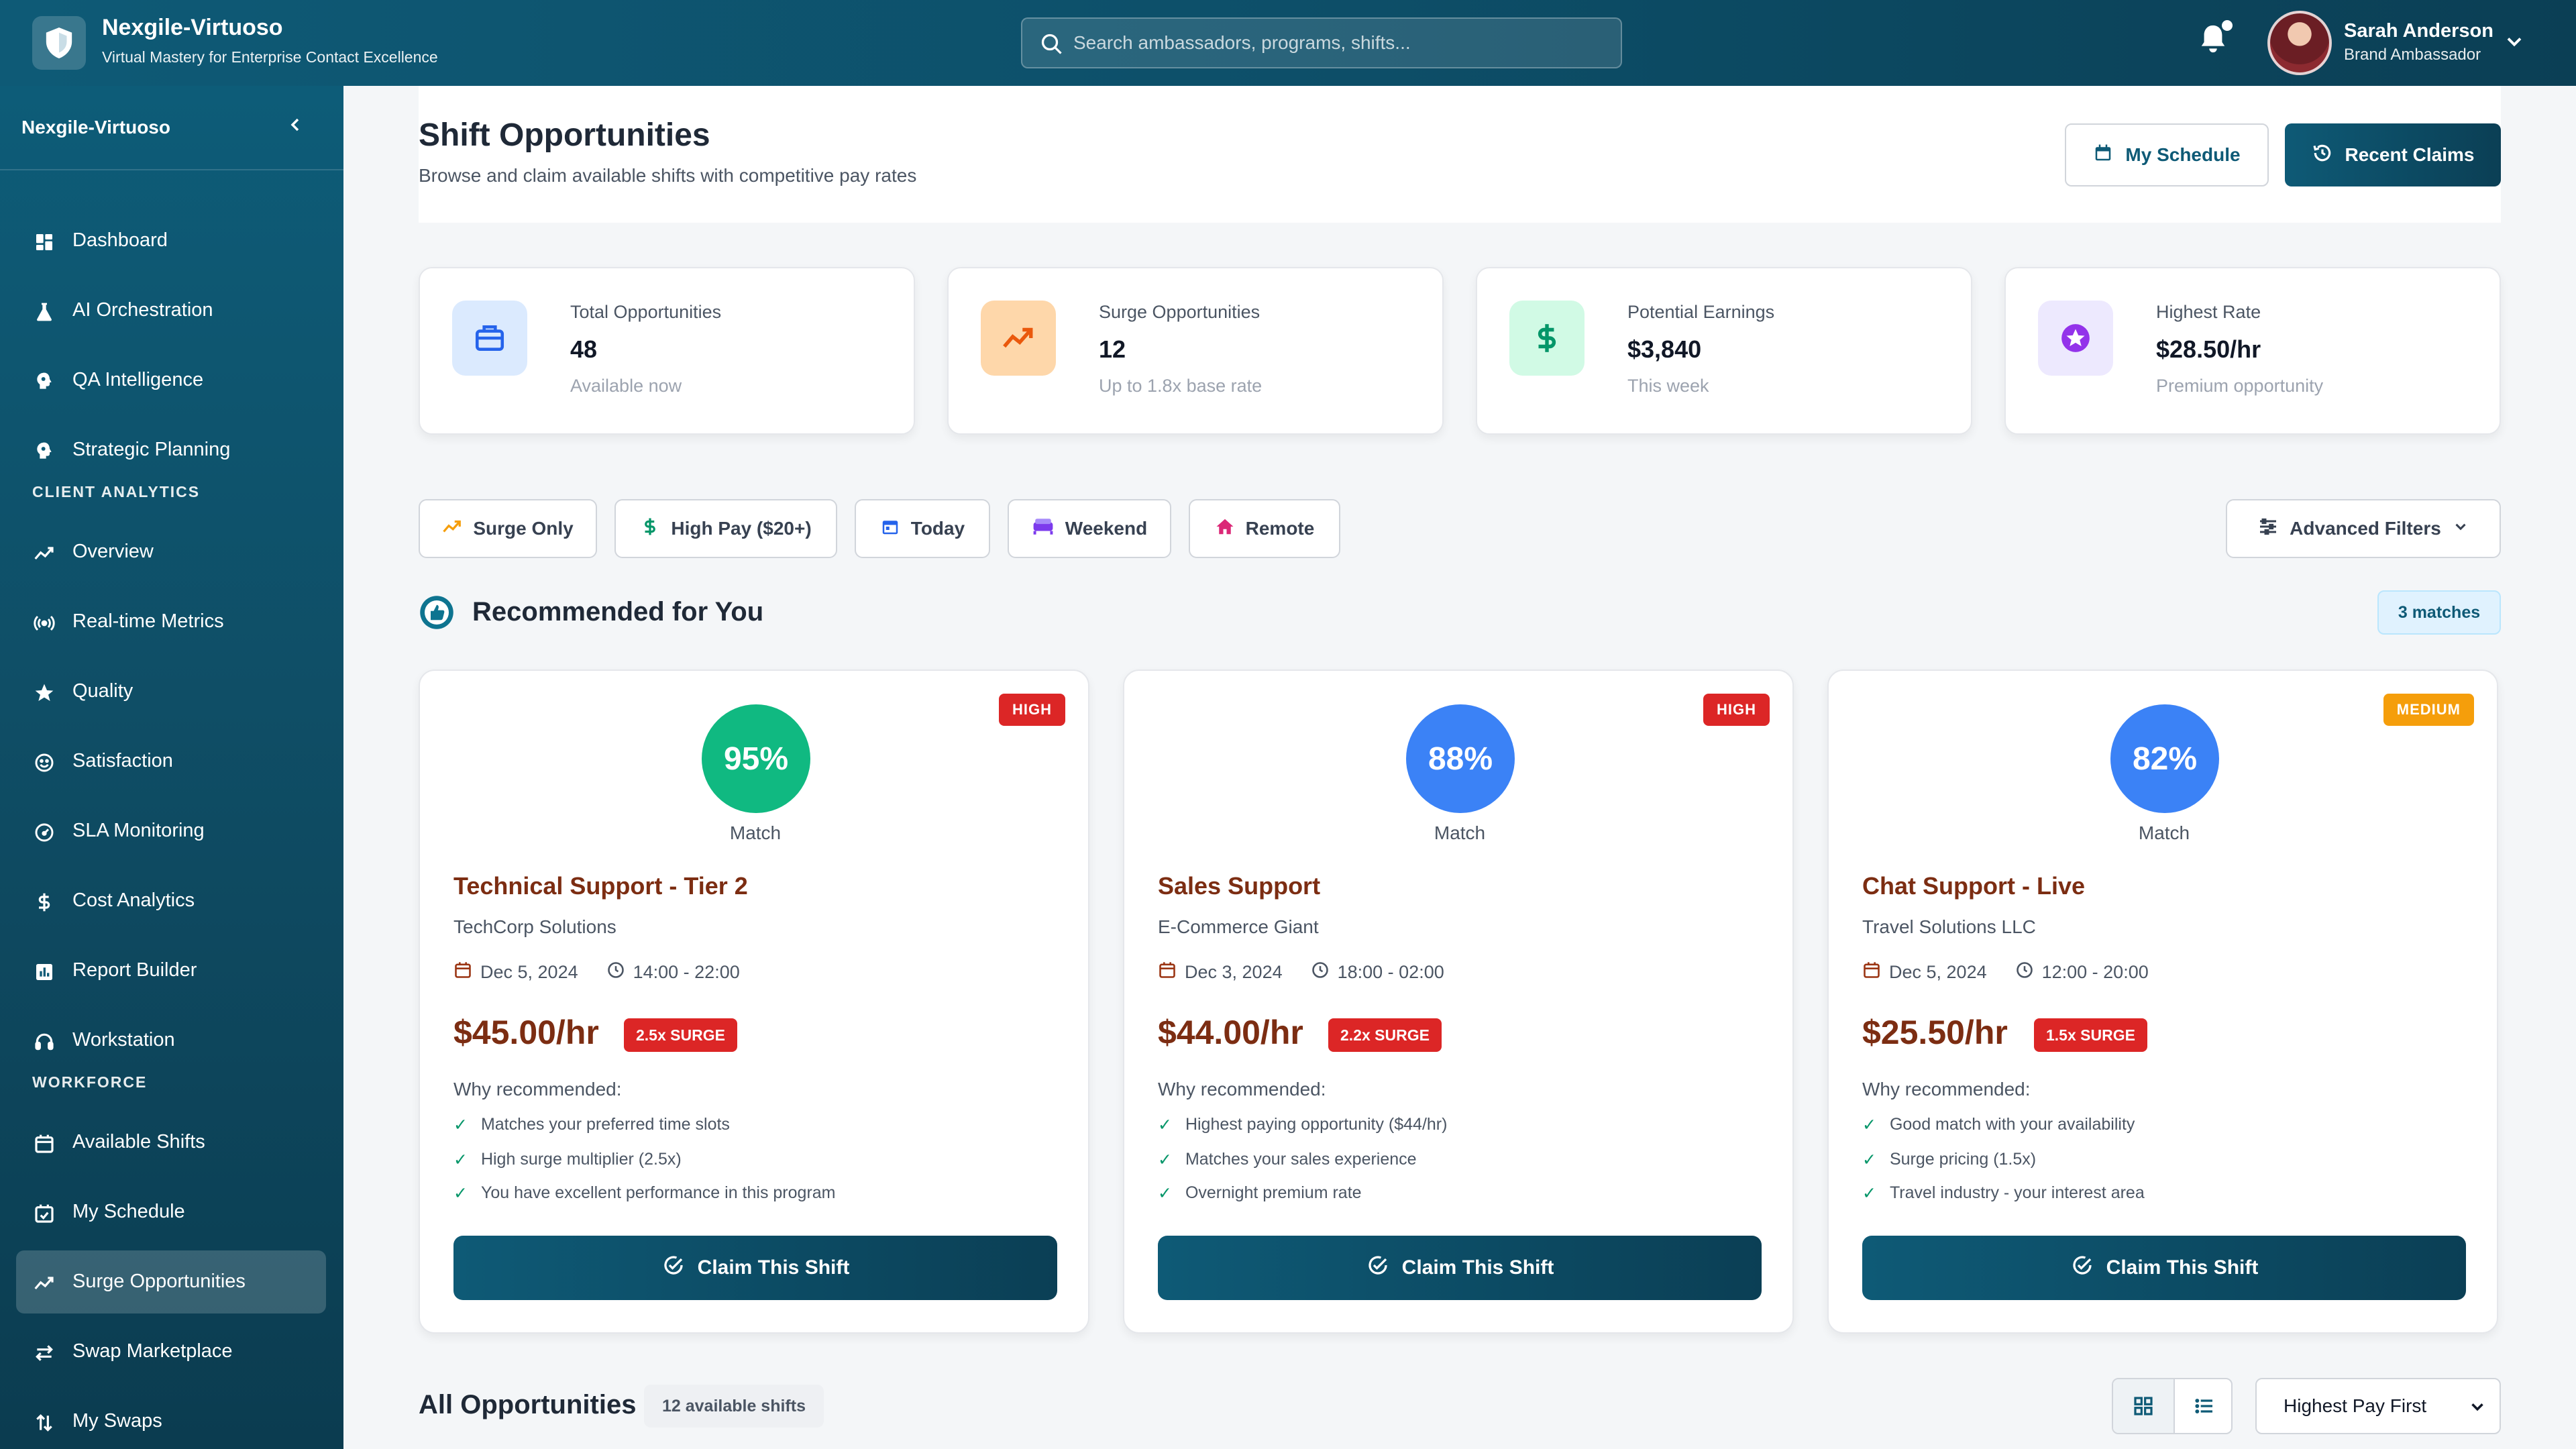 The image size is (2576, 1449). Describe the element at coordinates (2012, 1124) in the screenshot. I see `reason-text: Good match with your availability` at that location.